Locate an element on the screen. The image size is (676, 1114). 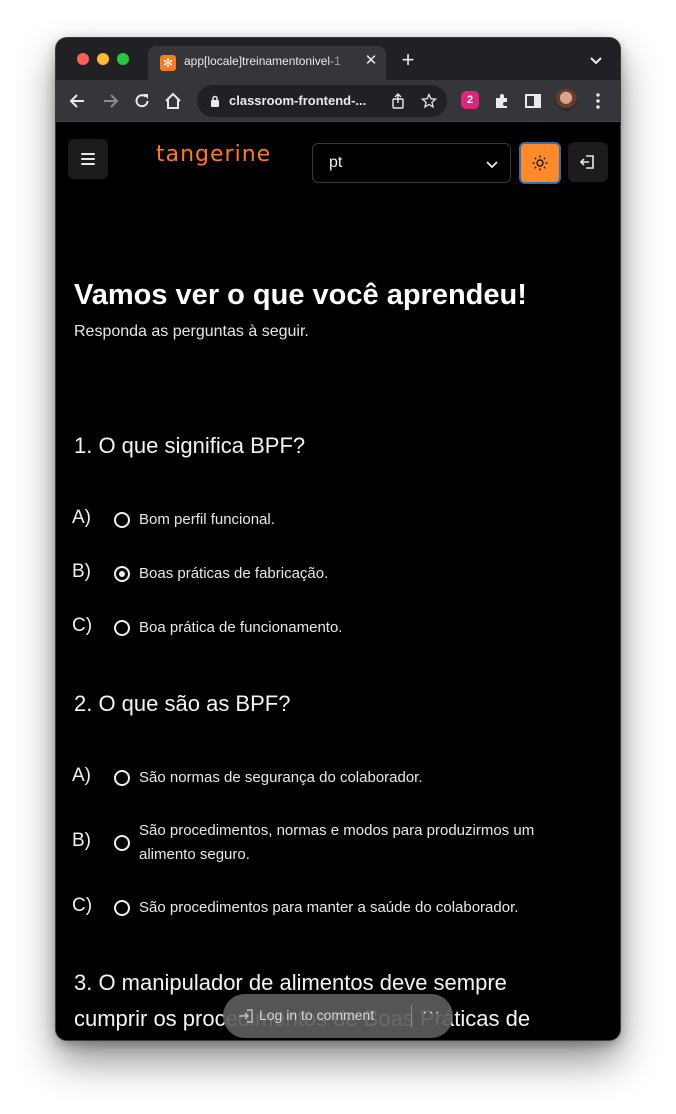
profile-avatar is located at coordinates (566, 100).